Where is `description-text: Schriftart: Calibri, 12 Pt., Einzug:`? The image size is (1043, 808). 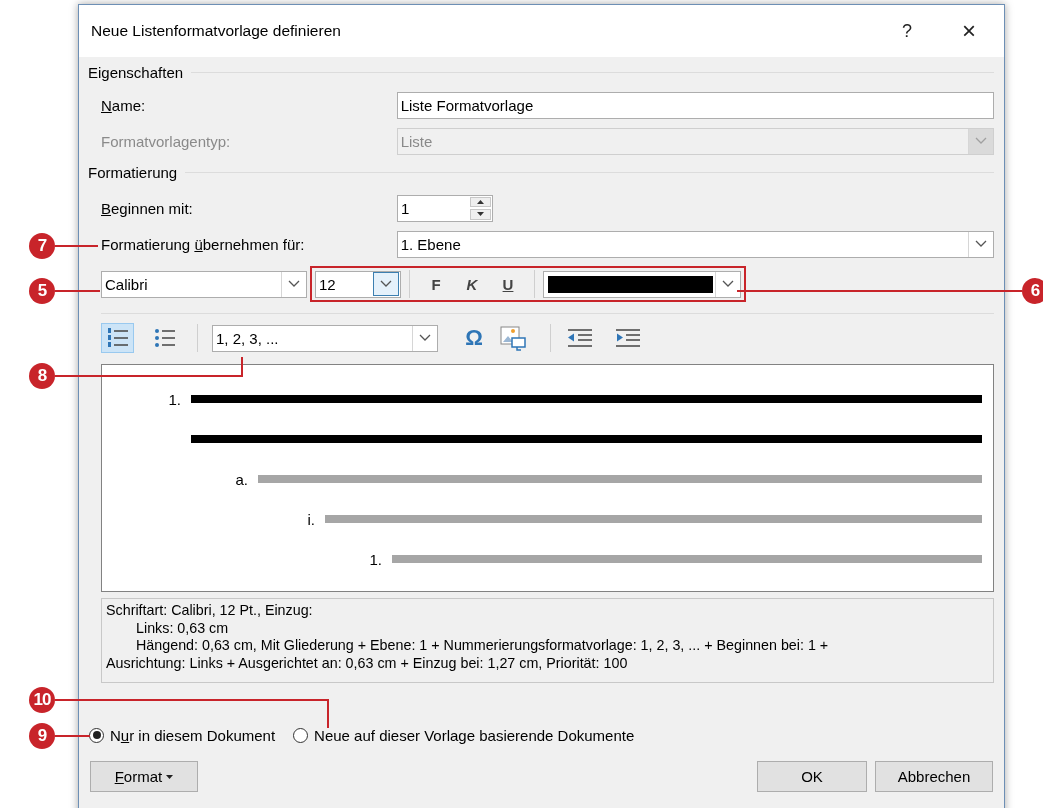
description-text: Schriftart: Calibri, 12 Pt., Einzug: is located at coordinates (209, 611).